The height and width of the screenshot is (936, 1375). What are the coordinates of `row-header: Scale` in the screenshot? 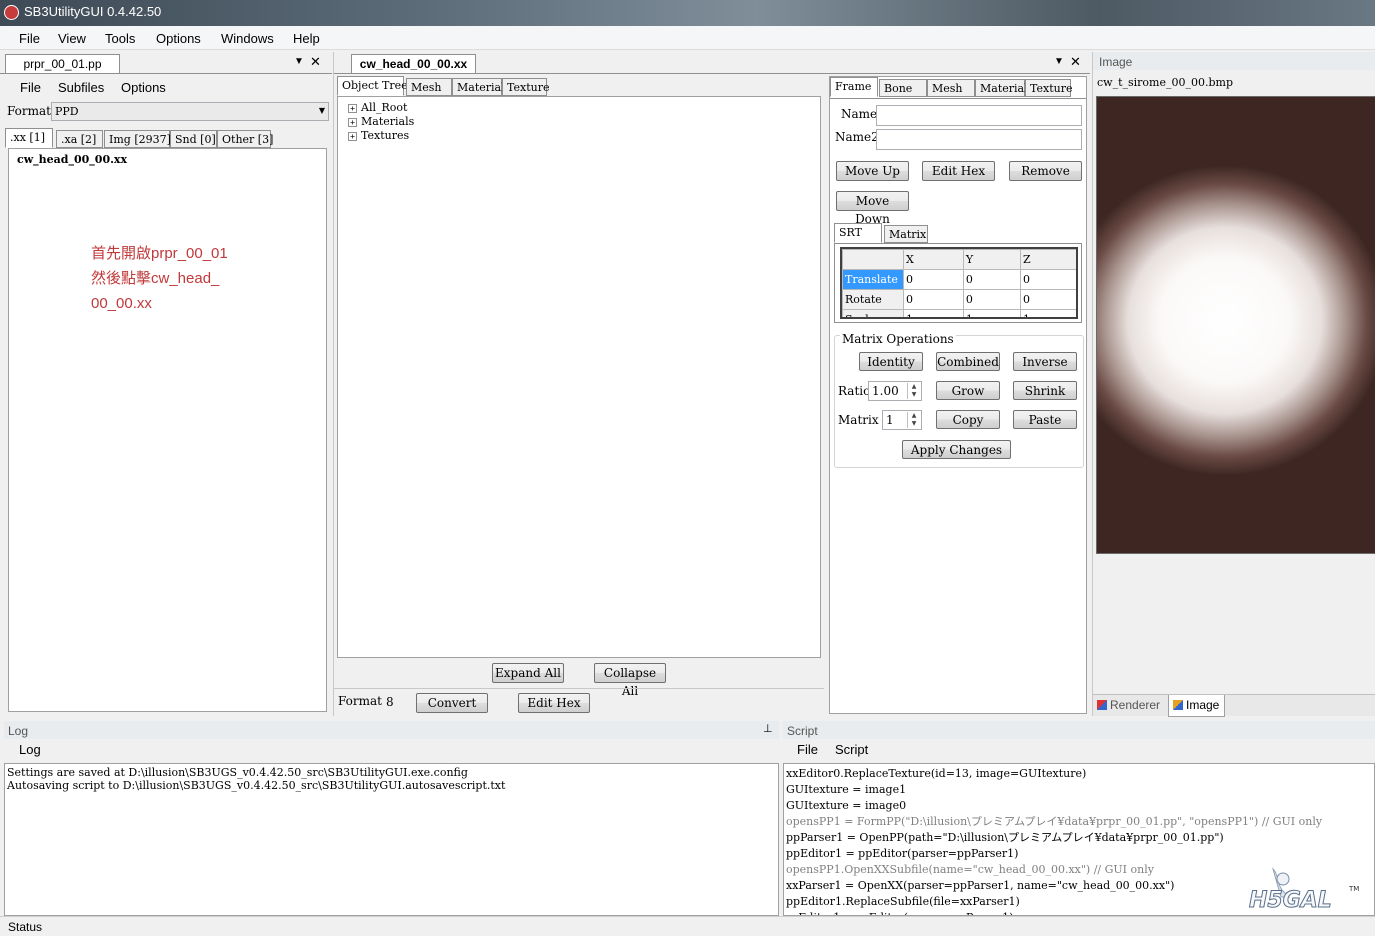 It's located at (873, 313).